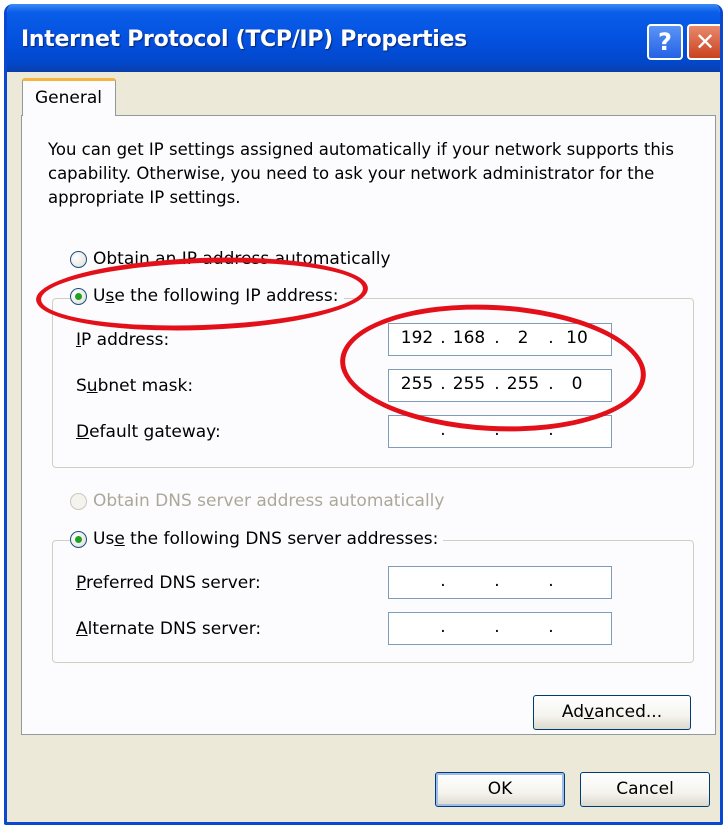 The image size is (728, 829). What do you see at coordinates (148, 432) in the screenshot?
I see `default-gateway-label: Default gateway:` at bounding box center [148, 432].